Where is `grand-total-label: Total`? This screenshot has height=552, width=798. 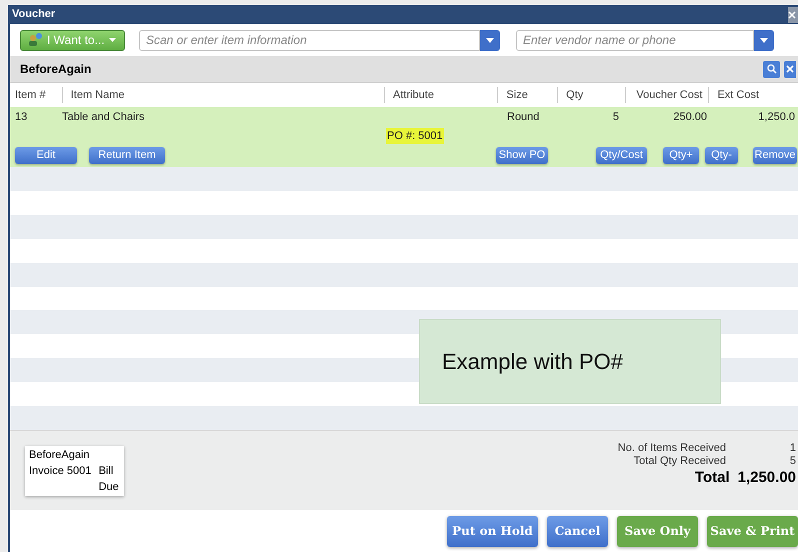 grand-total-label: Total is located at coordinates (712, 478).